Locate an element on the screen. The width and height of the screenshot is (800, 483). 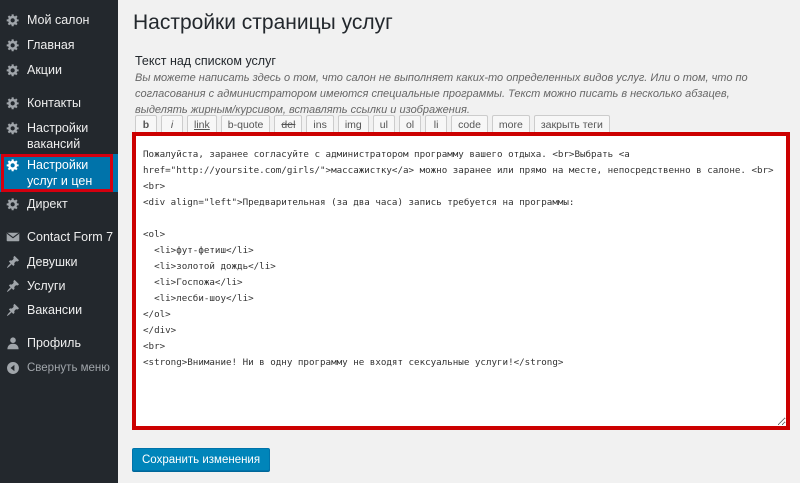
sidebar-item-label: Контакты is located at coordinates (54, 103).